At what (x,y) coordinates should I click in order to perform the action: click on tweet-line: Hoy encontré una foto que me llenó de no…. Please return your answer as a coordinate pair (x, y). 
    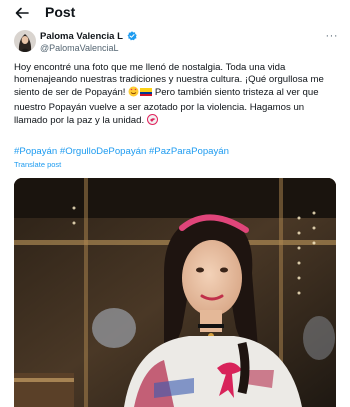
    Looking at the image, I should click on (150, 67).